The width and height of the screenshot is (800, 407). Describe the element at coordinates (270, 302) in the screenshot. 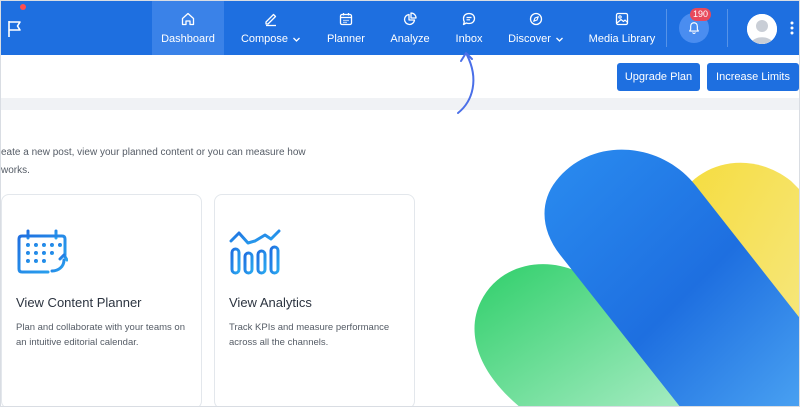

I see `card-title: View Analytics` at that location.